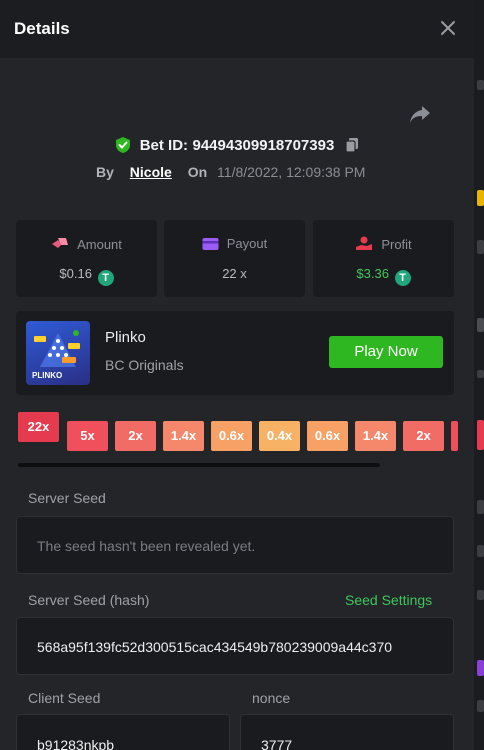 The image size is (484, 750). What do you see at coordinates (383, 258) in the screenshot?
I see `profit-card: Profit $3.36 T` at bounding box center [383, 258].